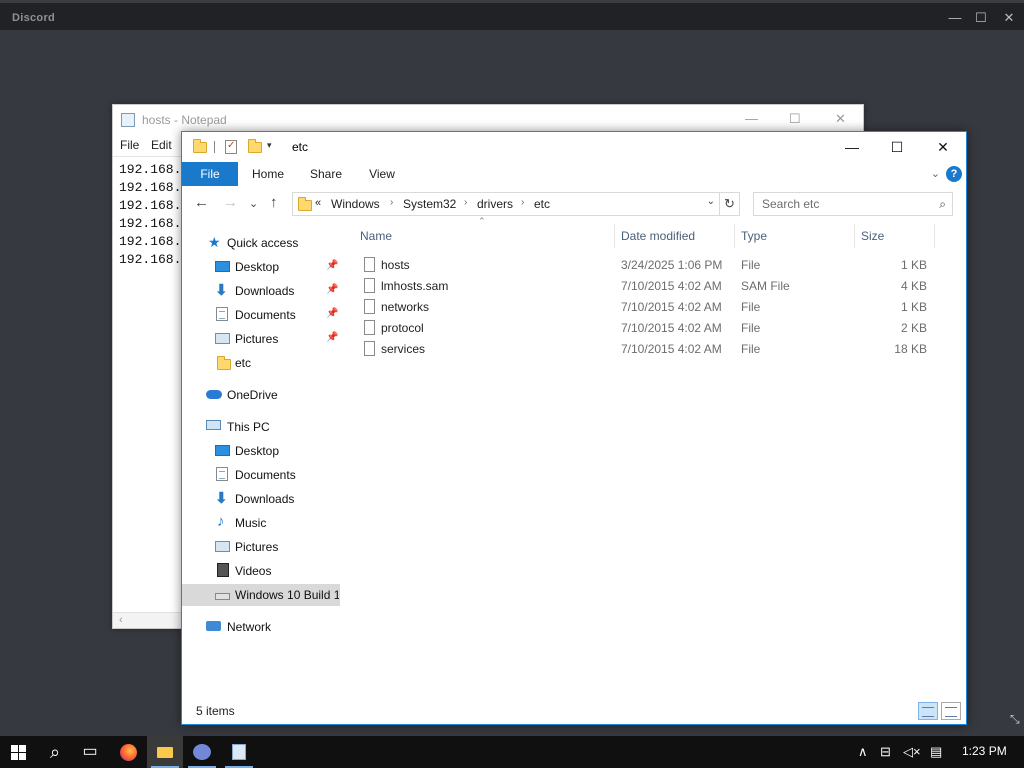 The width and height of the screenshot is (1024, 768). I want to click on nav-this-pc: This PC, so click(261, 427).